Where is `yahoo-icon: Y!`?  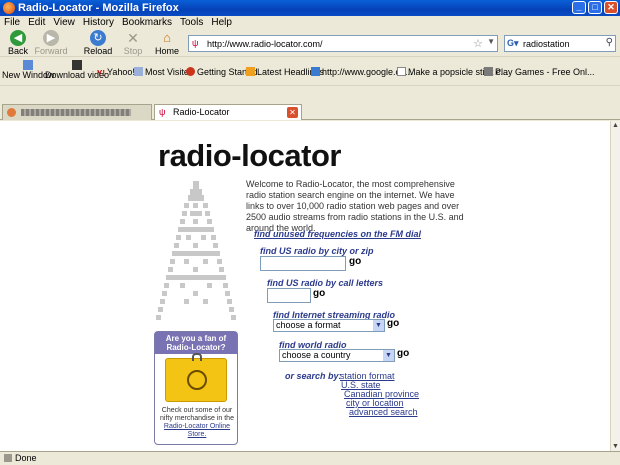
yahoo-icon: Y! is located at coordinates (101, 73).